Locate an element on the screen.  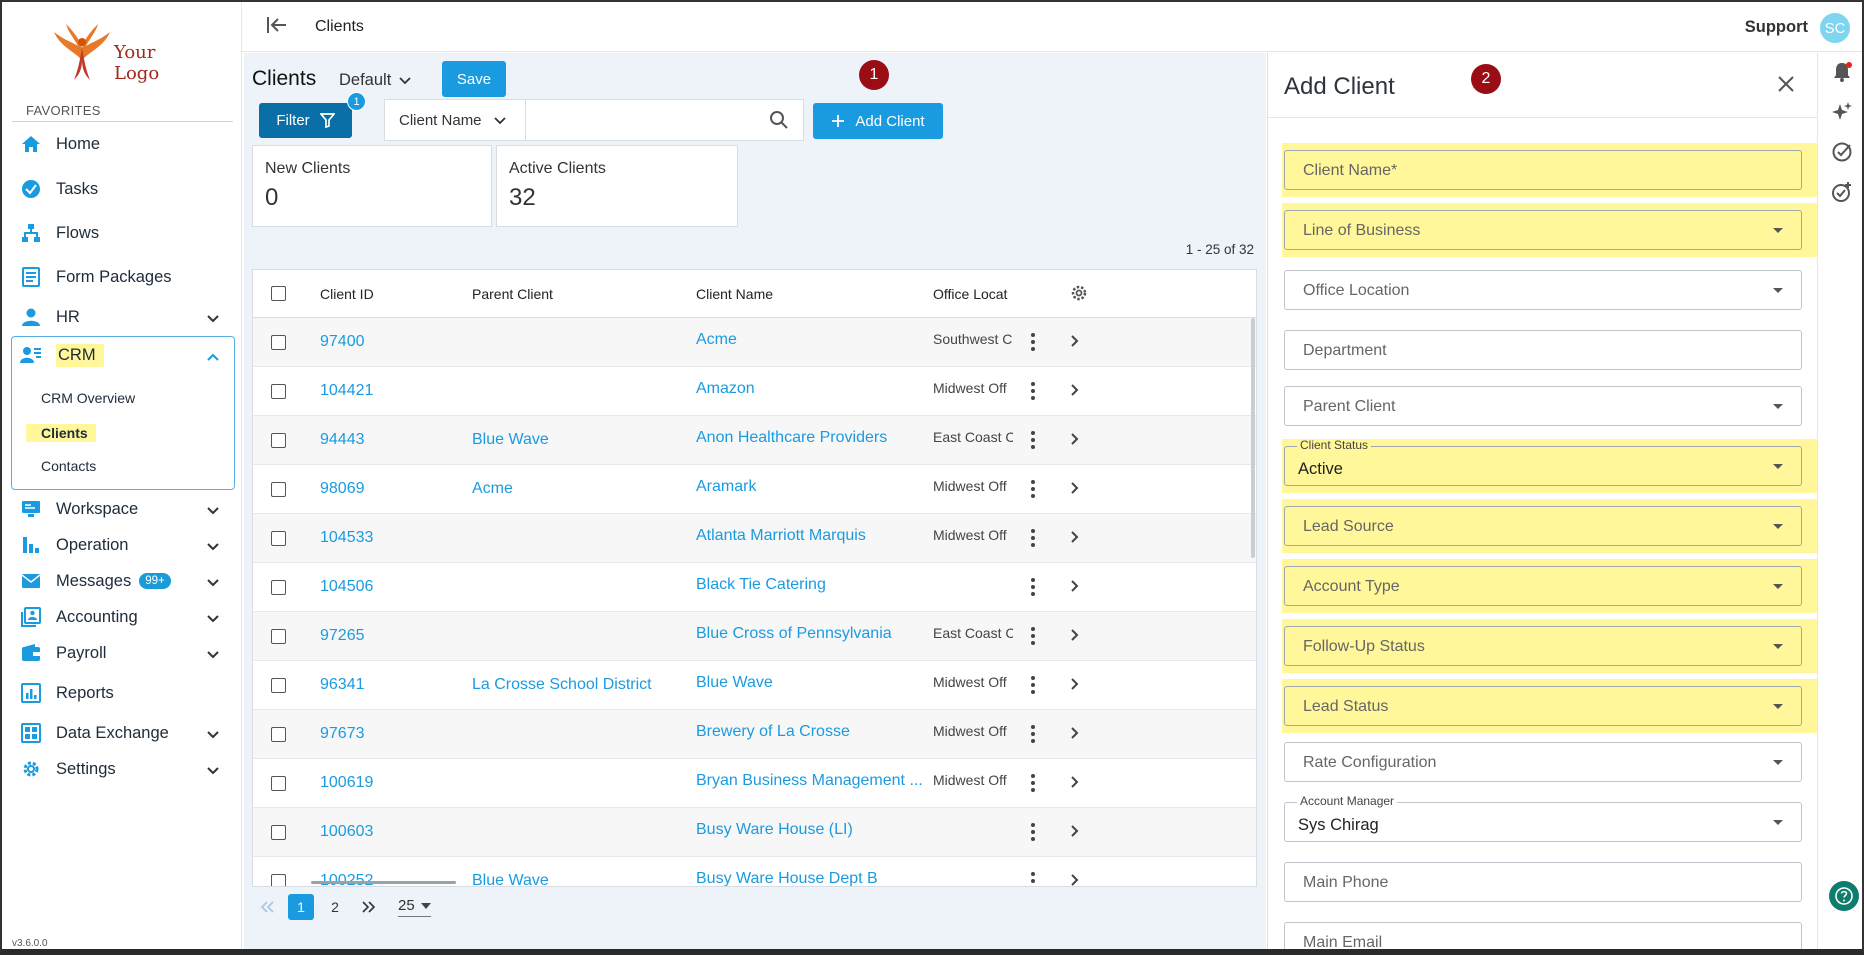
sidebar-subitem-contacts: Contacts is located at coordinates (68, 466).